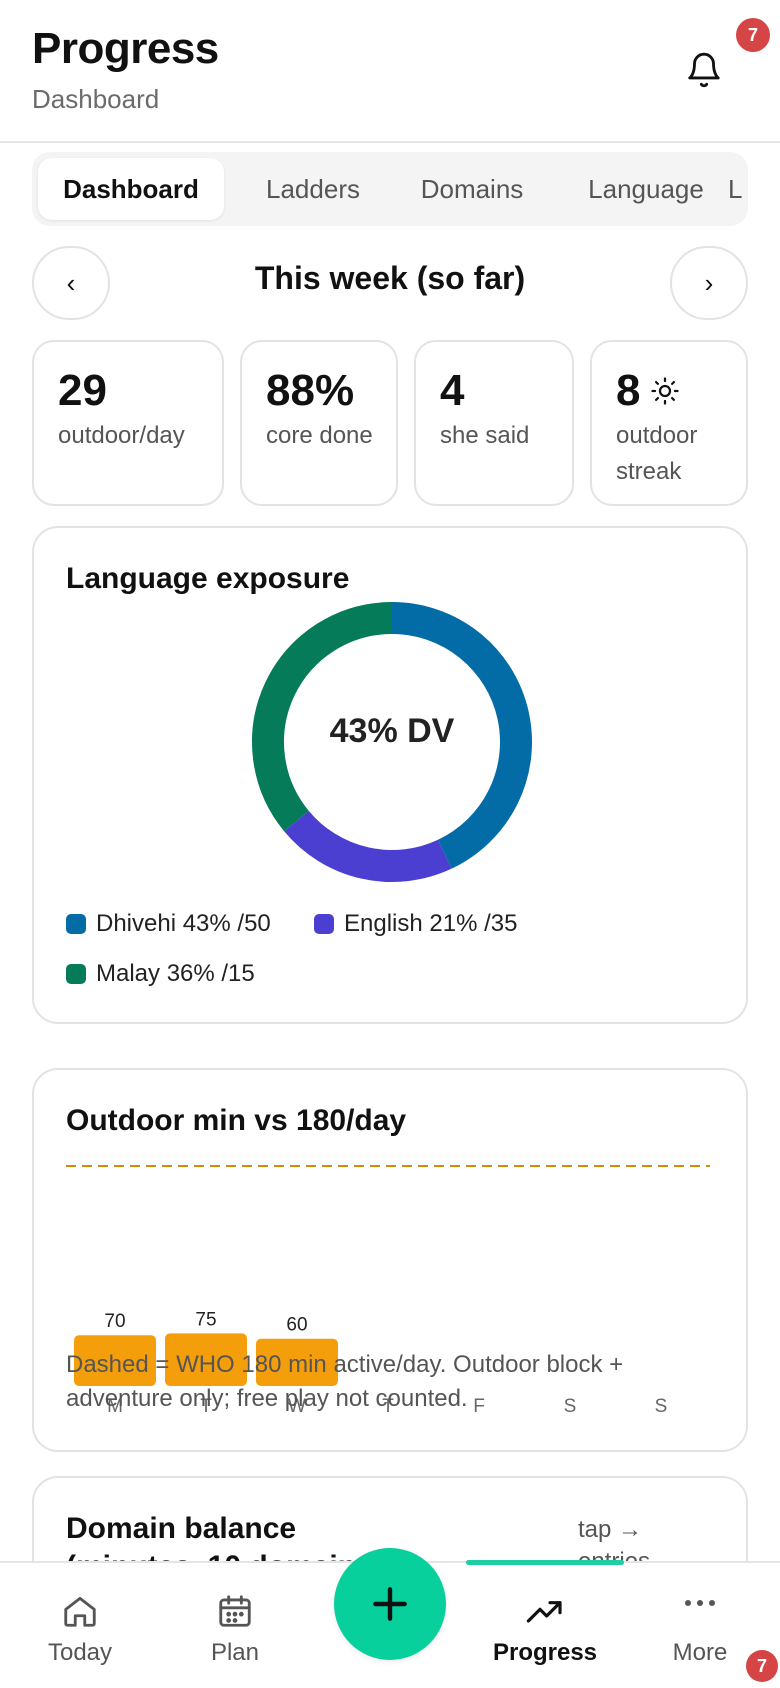 This screenshot has height=1688, width=780. I want to click on prev-week-button: ‹, so click(71, 283).